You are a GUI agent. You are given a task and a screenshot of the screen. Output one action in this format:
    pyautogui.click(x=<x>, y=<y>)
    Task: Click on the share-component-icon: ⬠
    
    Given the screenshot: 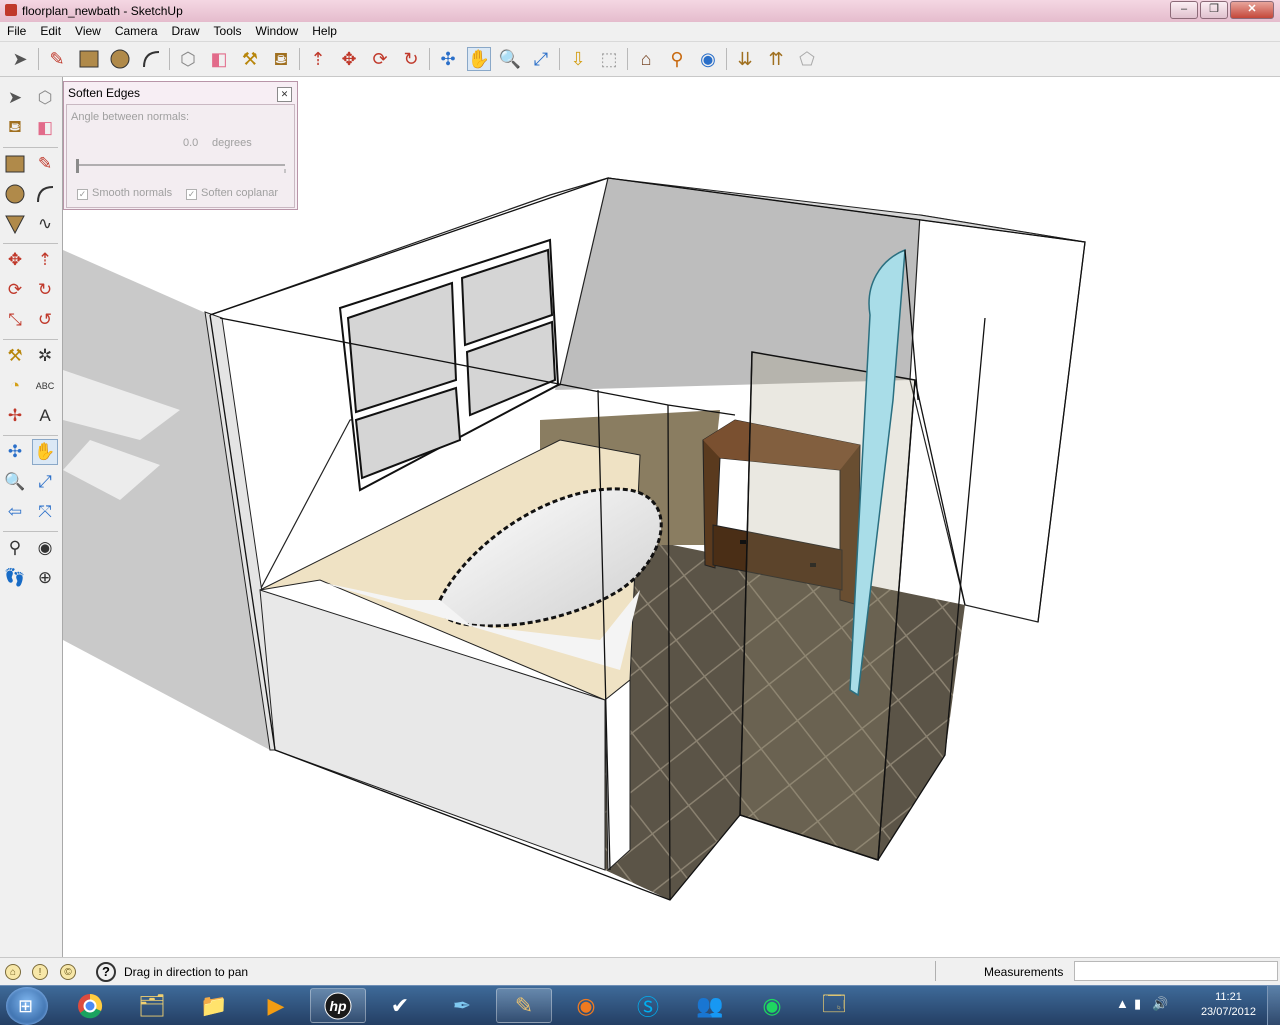 What is the action you would take?
    pyautogui.click(x=807, y=59)
    